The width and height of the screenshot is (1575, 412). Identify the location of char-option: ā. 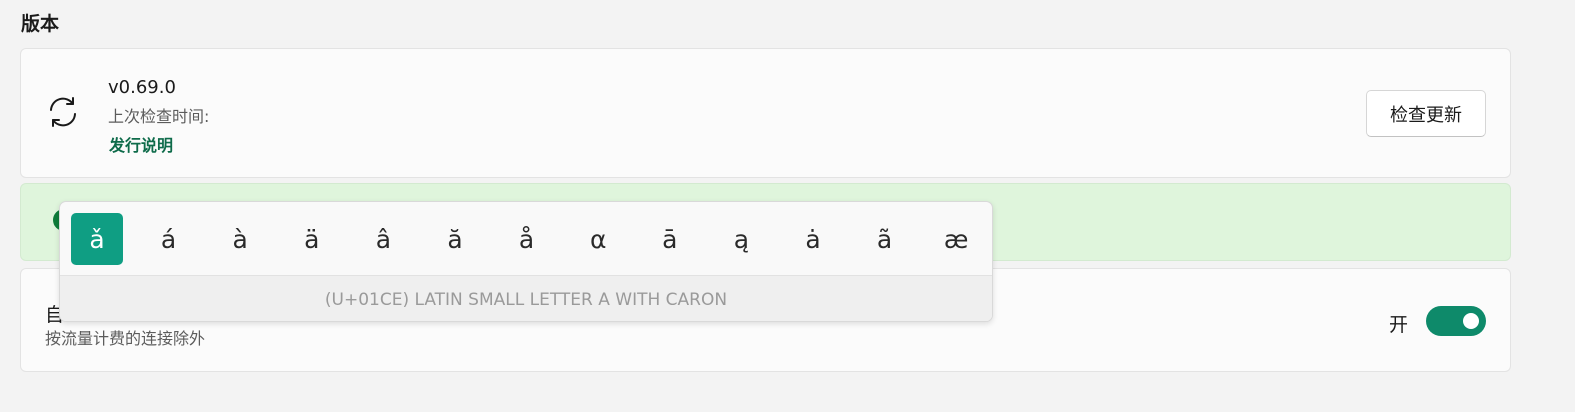
(670, 239).